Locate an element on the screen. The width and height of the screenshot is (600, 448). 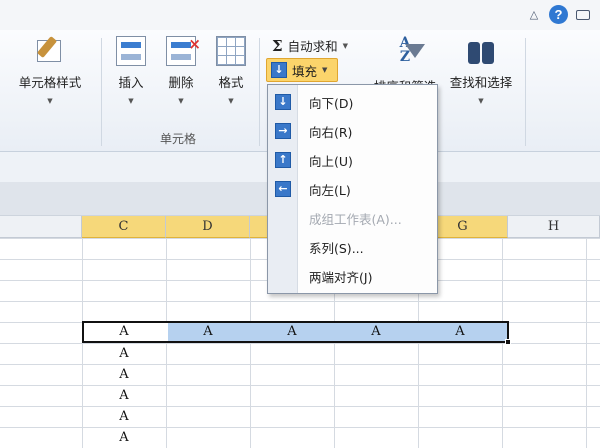
cell-style-label: 单元格样式 is located at coordinates (50, 82).